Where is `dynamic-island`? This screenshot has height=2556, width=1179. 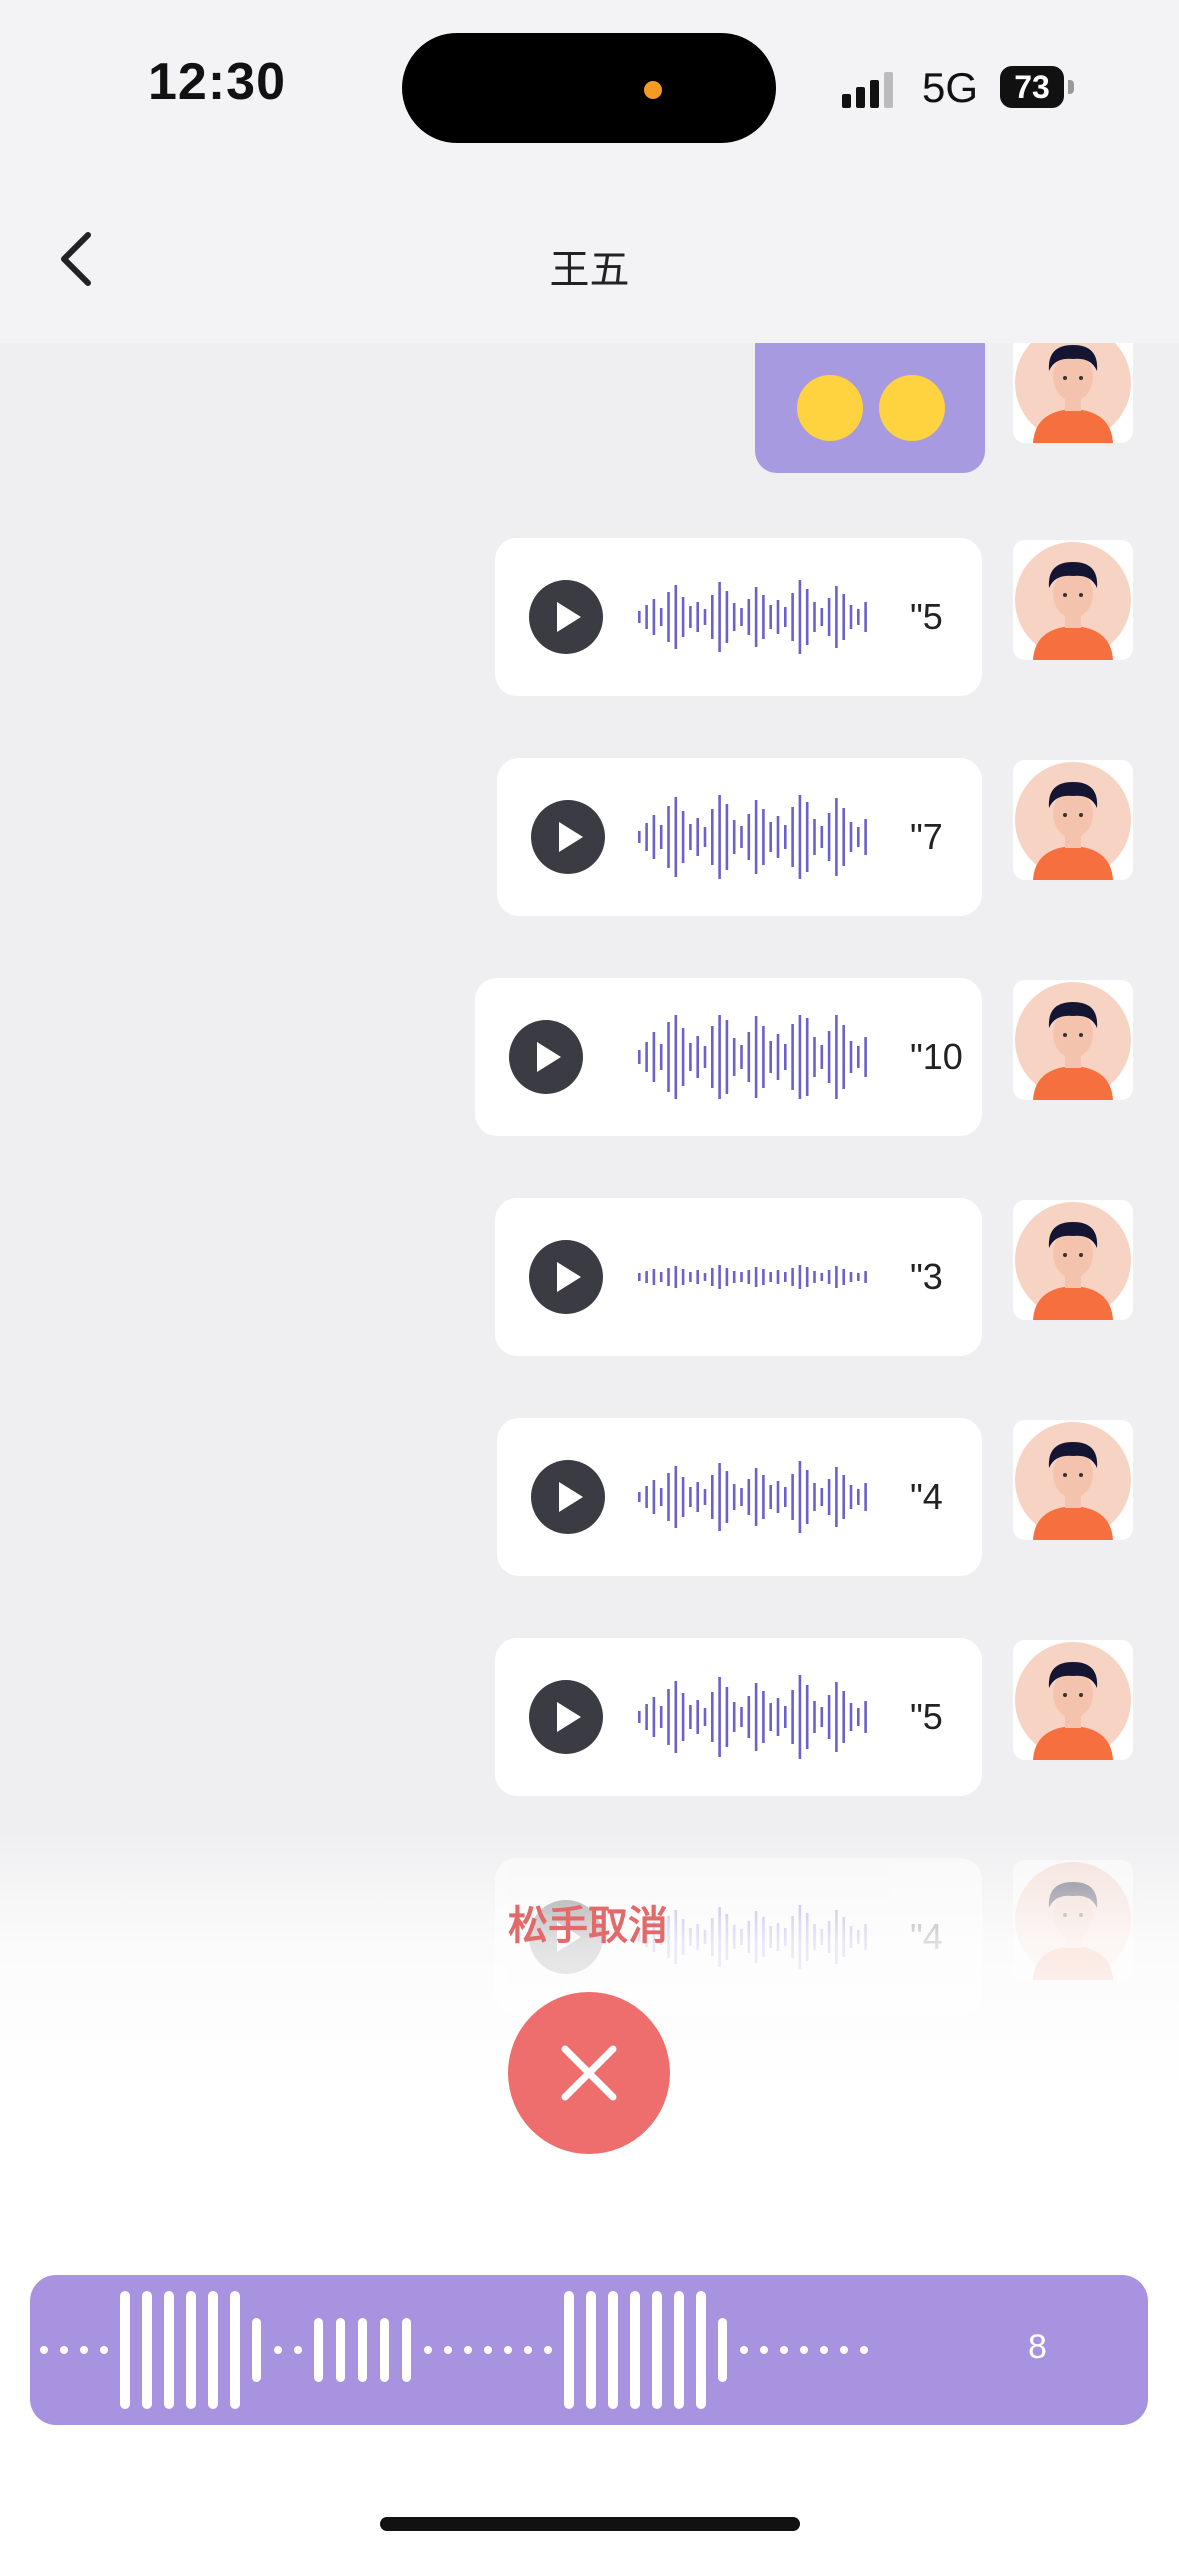
dynamic-island is located at coordinates (589, 88).